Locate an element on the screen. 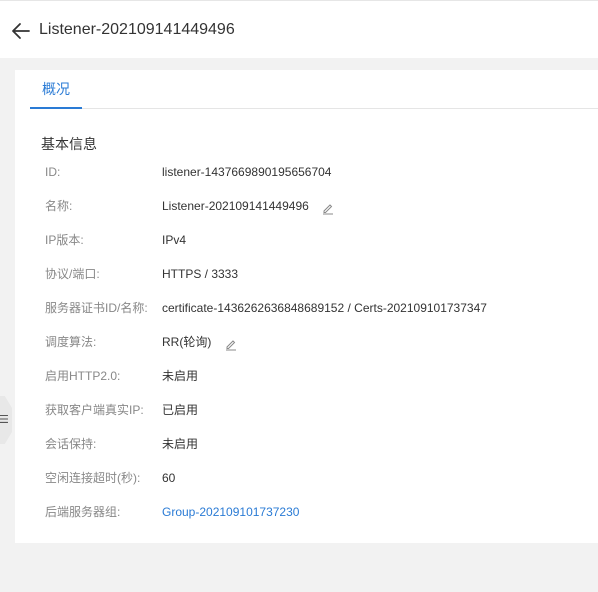  field-label: 名称: is located at coordinates (59, 206).